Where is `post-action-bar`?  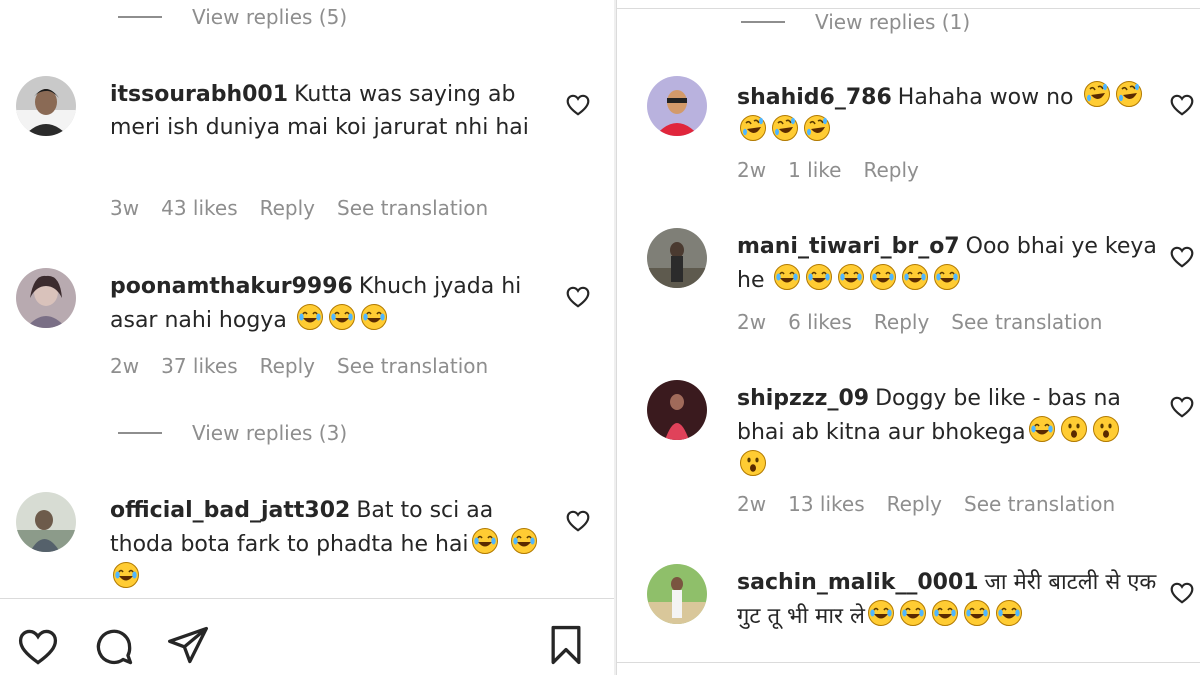 post-action-bar is located at coordinates (307, 636).